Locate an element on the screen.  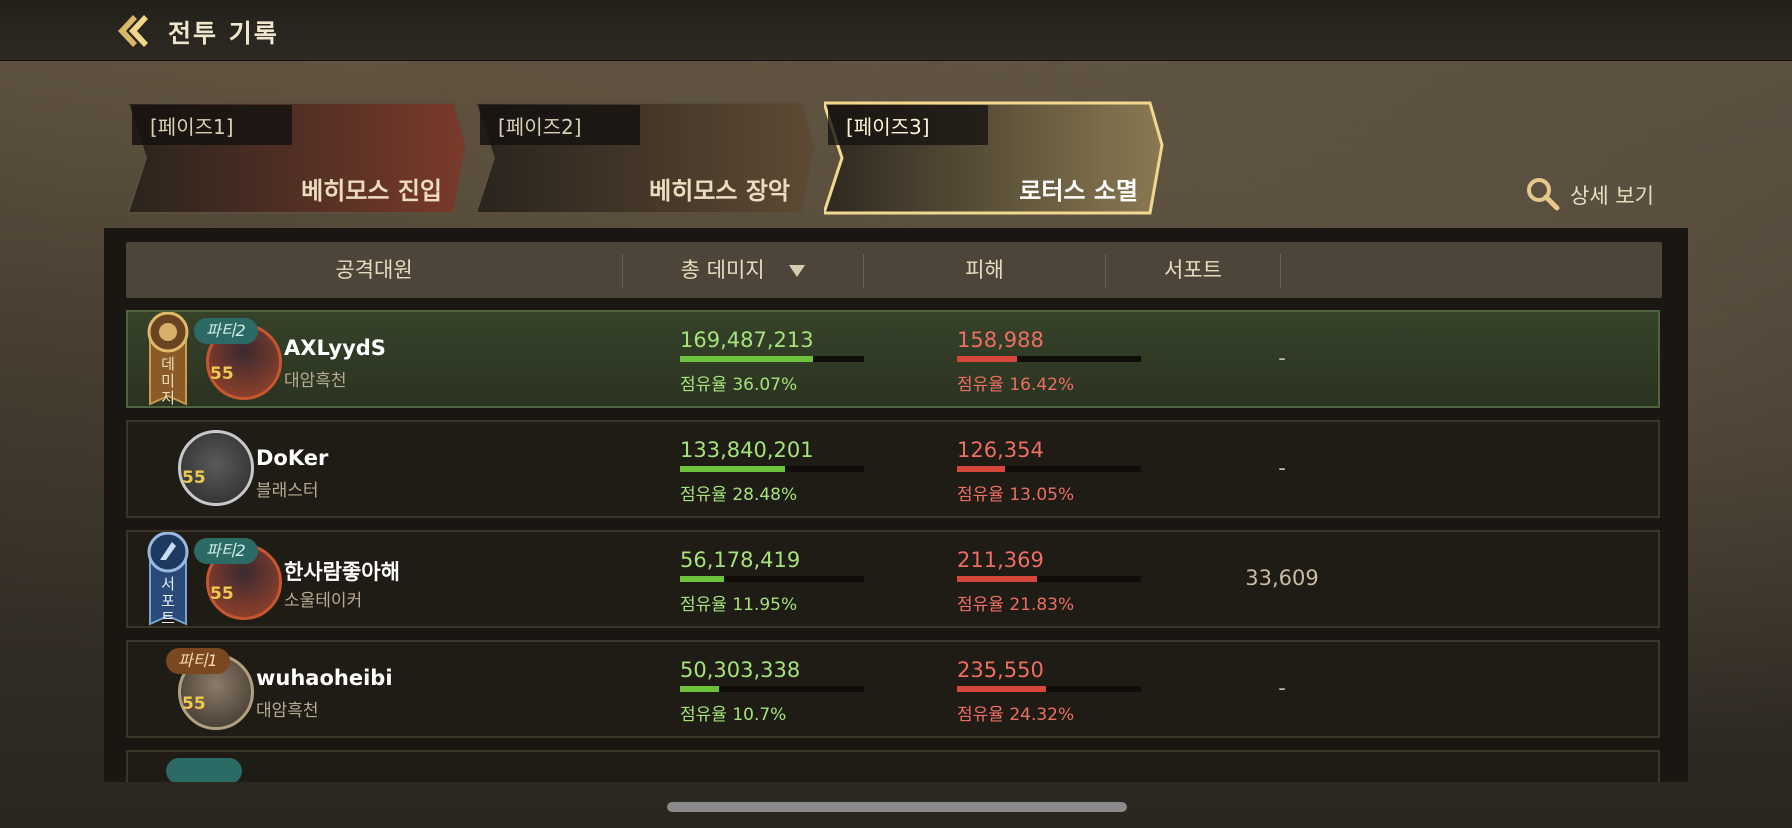
column-total-damage-label: 총 데미지 is located at coordinates (722, 270).